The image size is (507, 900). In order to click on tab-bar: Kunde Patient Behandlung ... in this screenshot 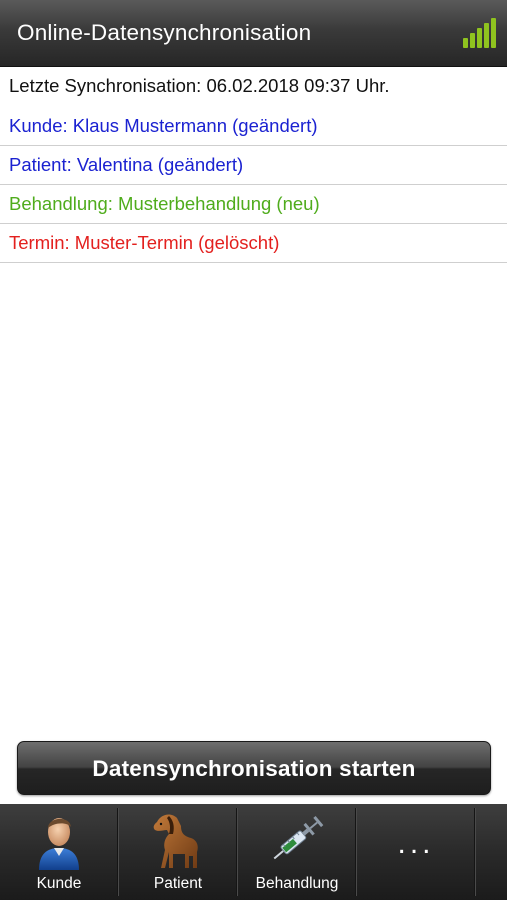, I will do `click(253, 852)`.